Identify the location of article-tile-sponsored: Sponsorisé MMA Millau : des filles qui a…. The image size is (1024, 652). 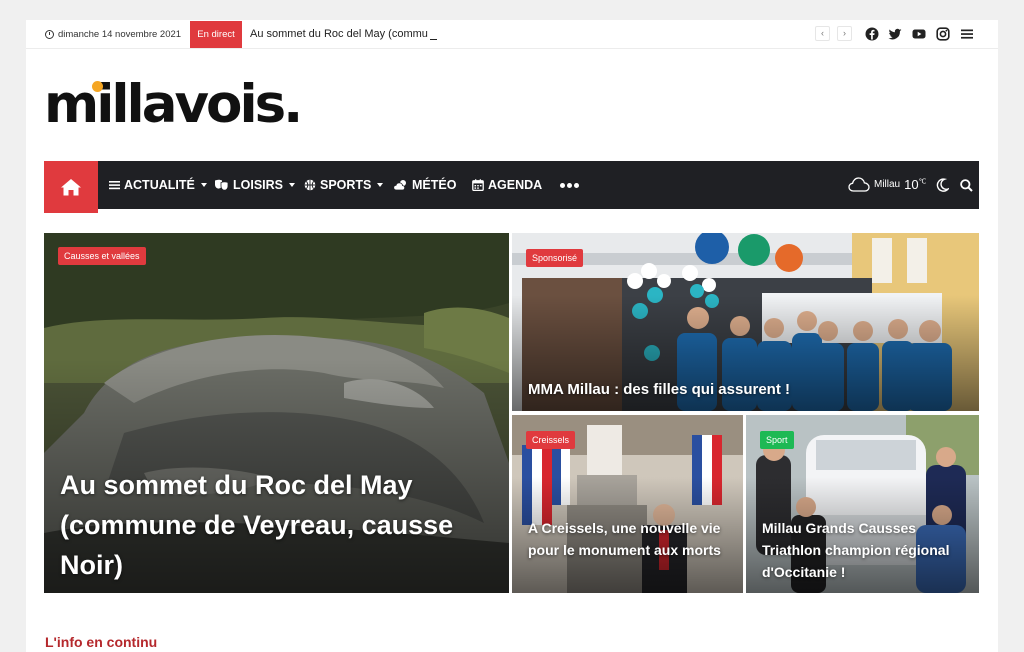
(745, 322).